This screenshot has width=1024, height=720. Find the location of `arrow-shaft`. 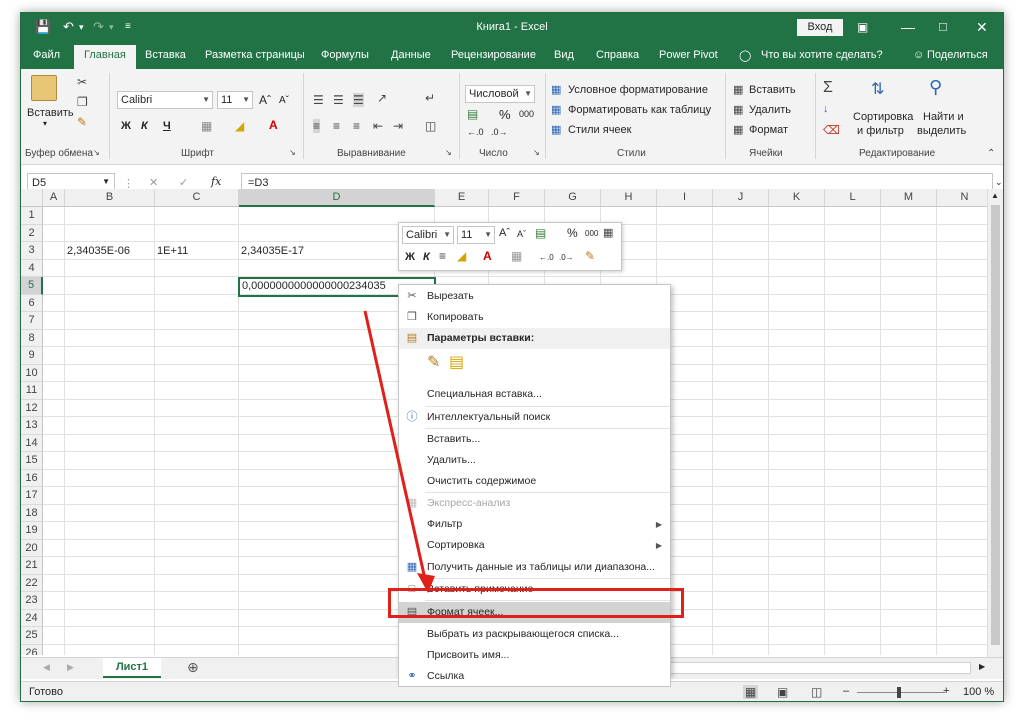

arrow-shaft is located at coordinates (395, 445).